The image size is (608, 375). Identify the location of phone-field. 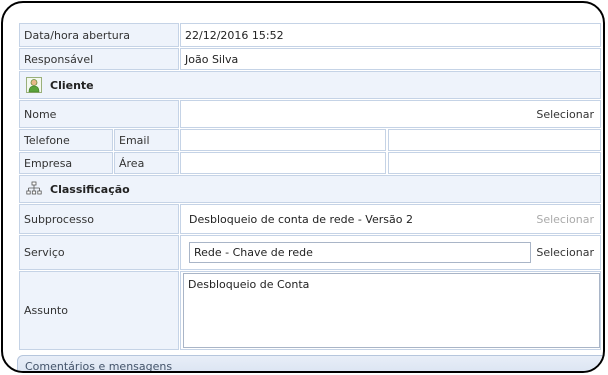
(283, 140).